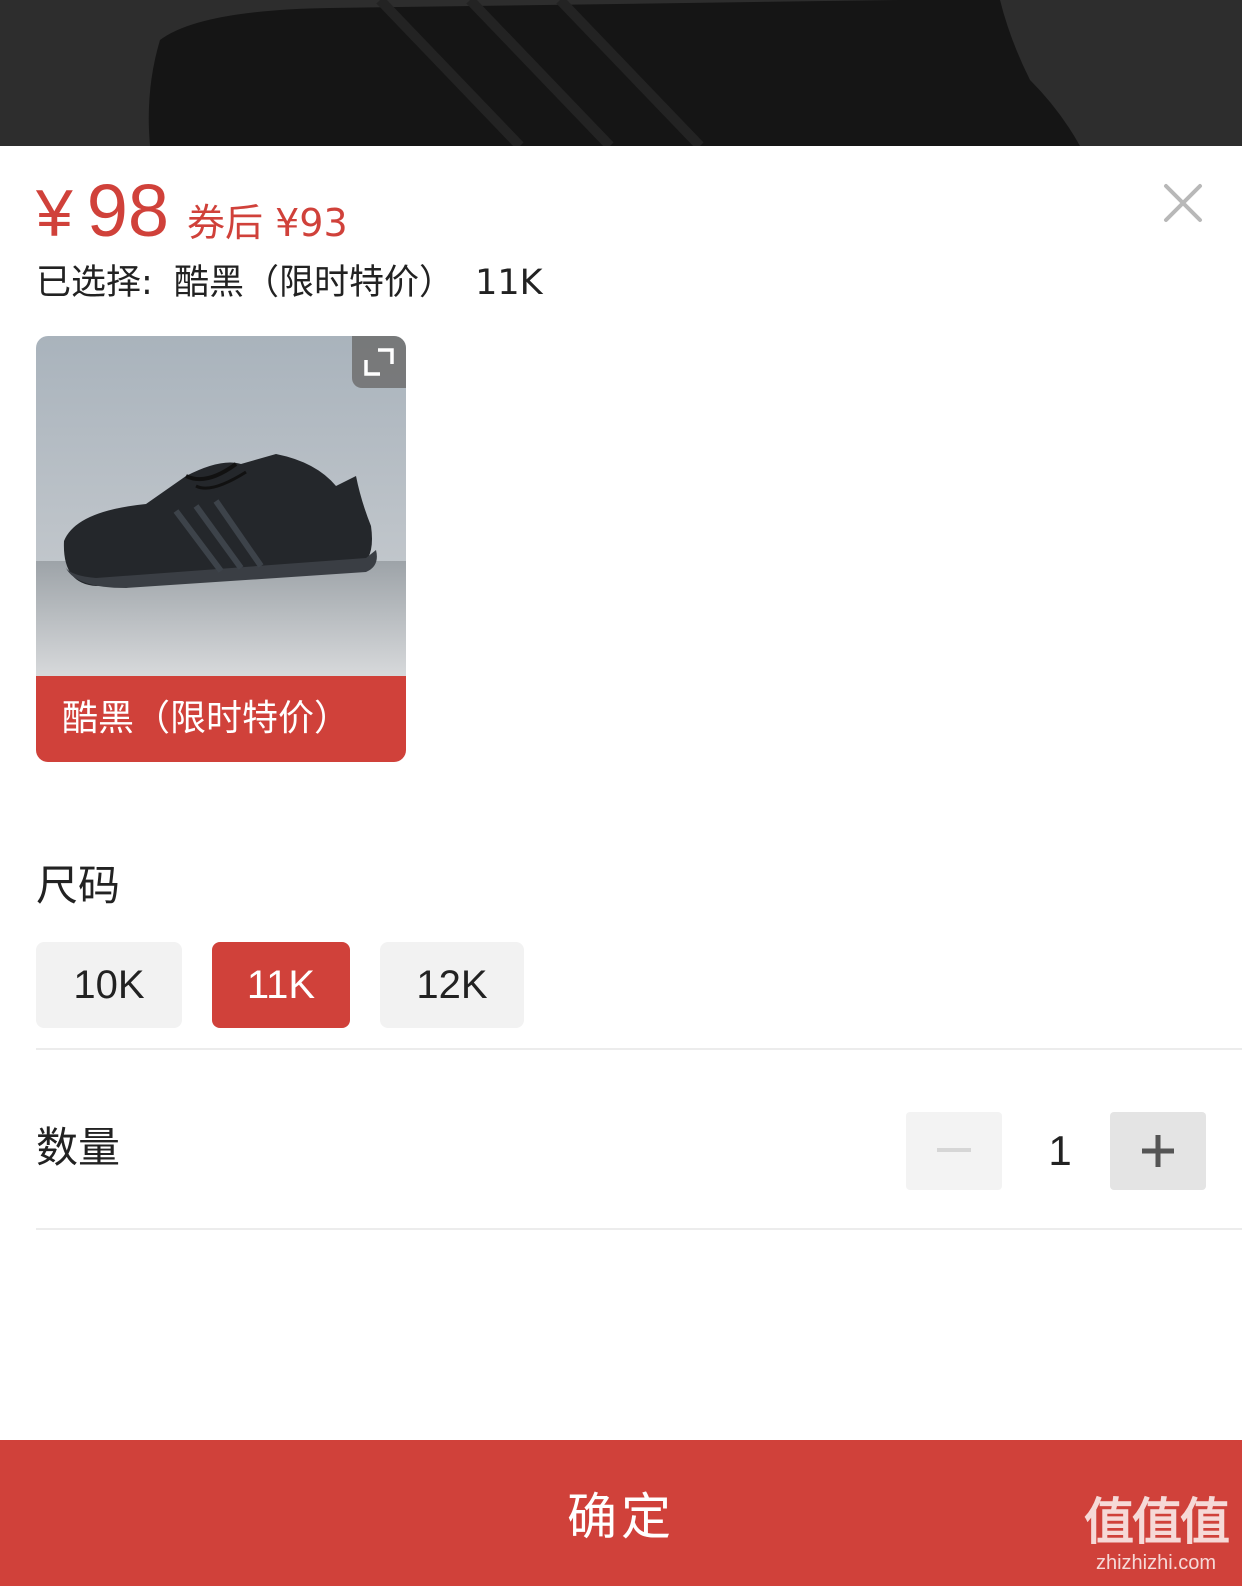  Describe the element at coordinates (313, 283) in the screenshot. I see `selected-color: 酷黑（限时特价）` at that location.